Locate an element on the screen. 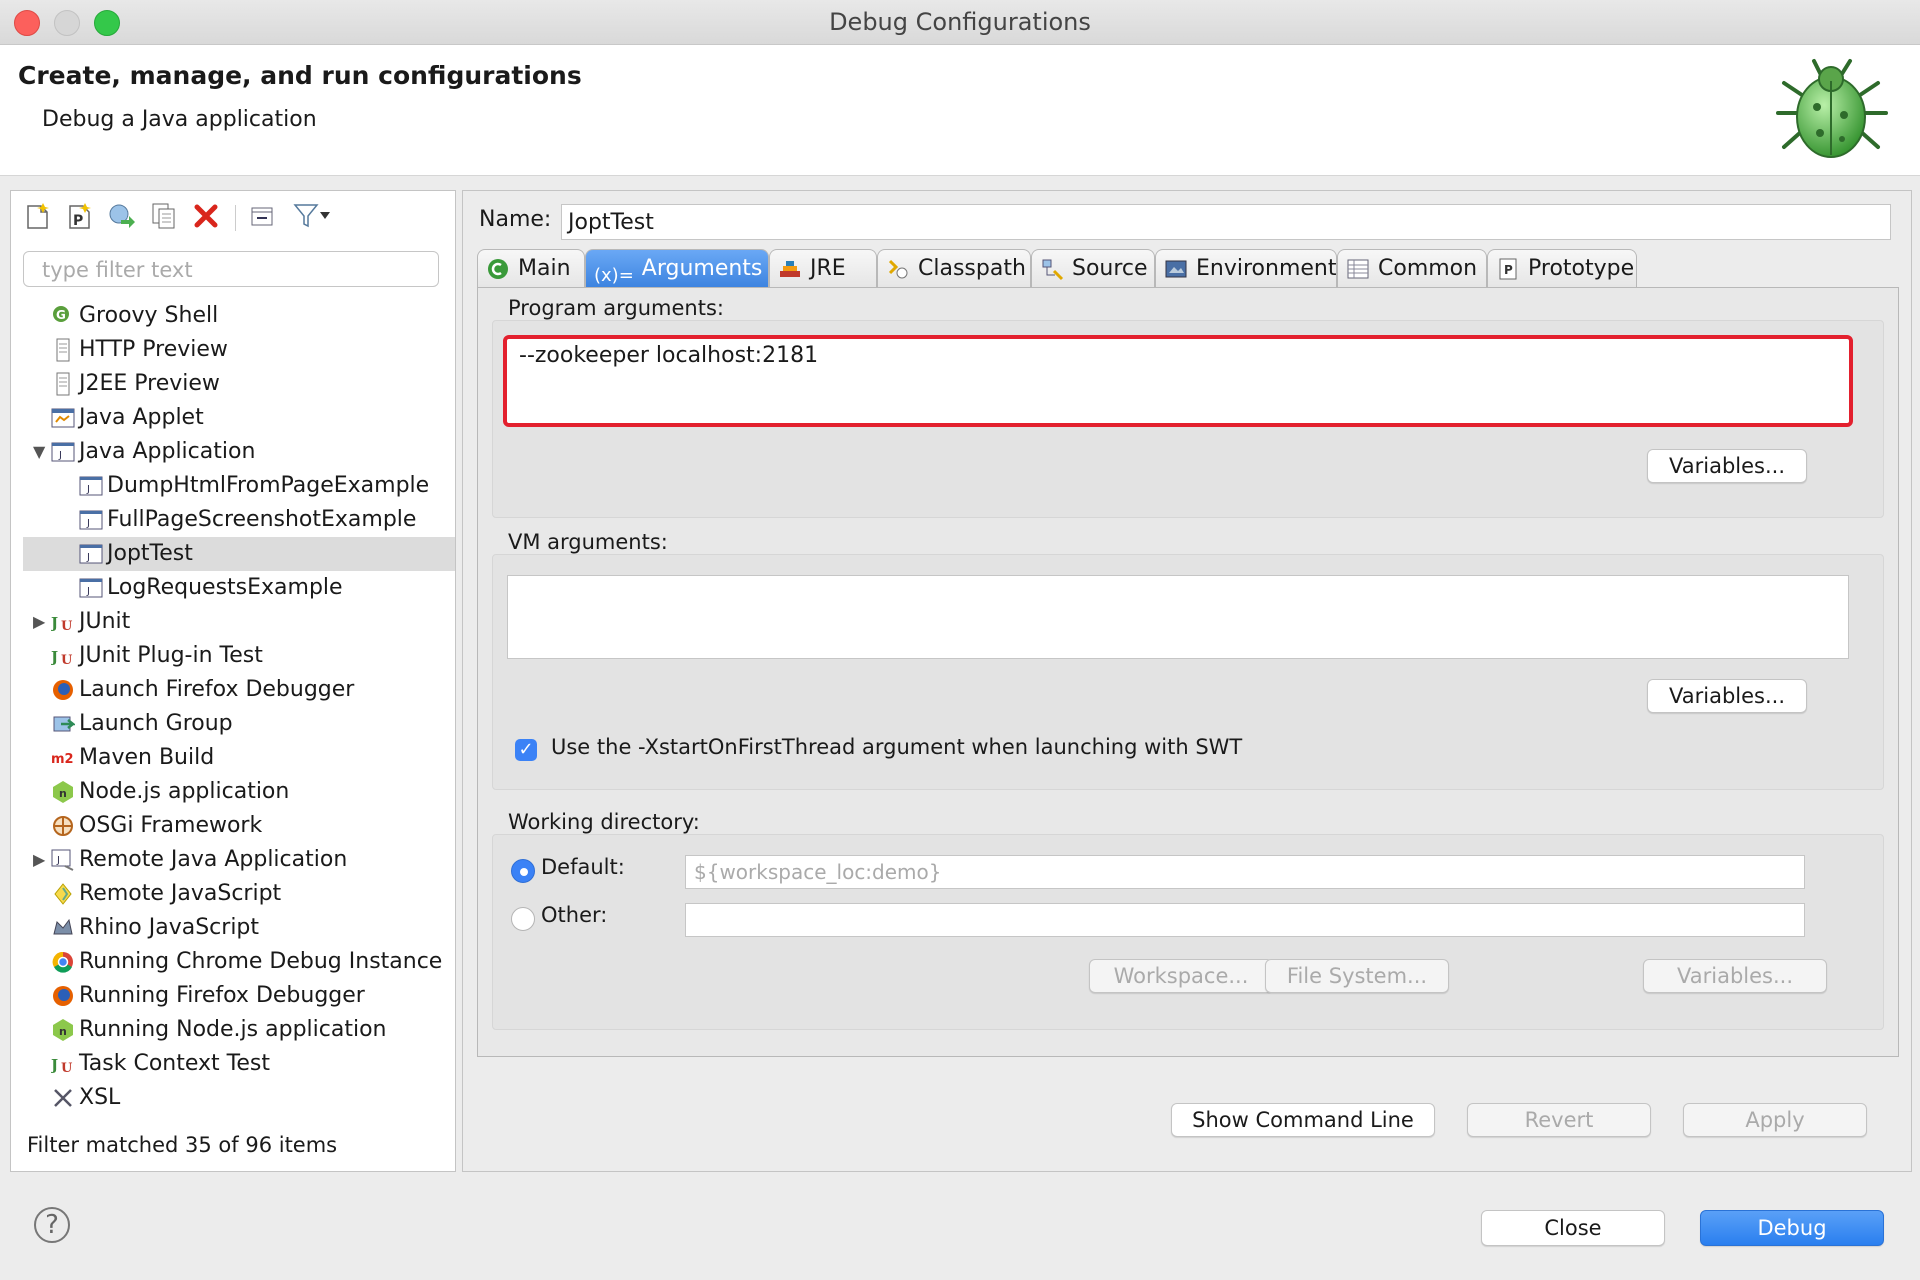  revert-button: Revert is located at coordinates (1559, 1120).